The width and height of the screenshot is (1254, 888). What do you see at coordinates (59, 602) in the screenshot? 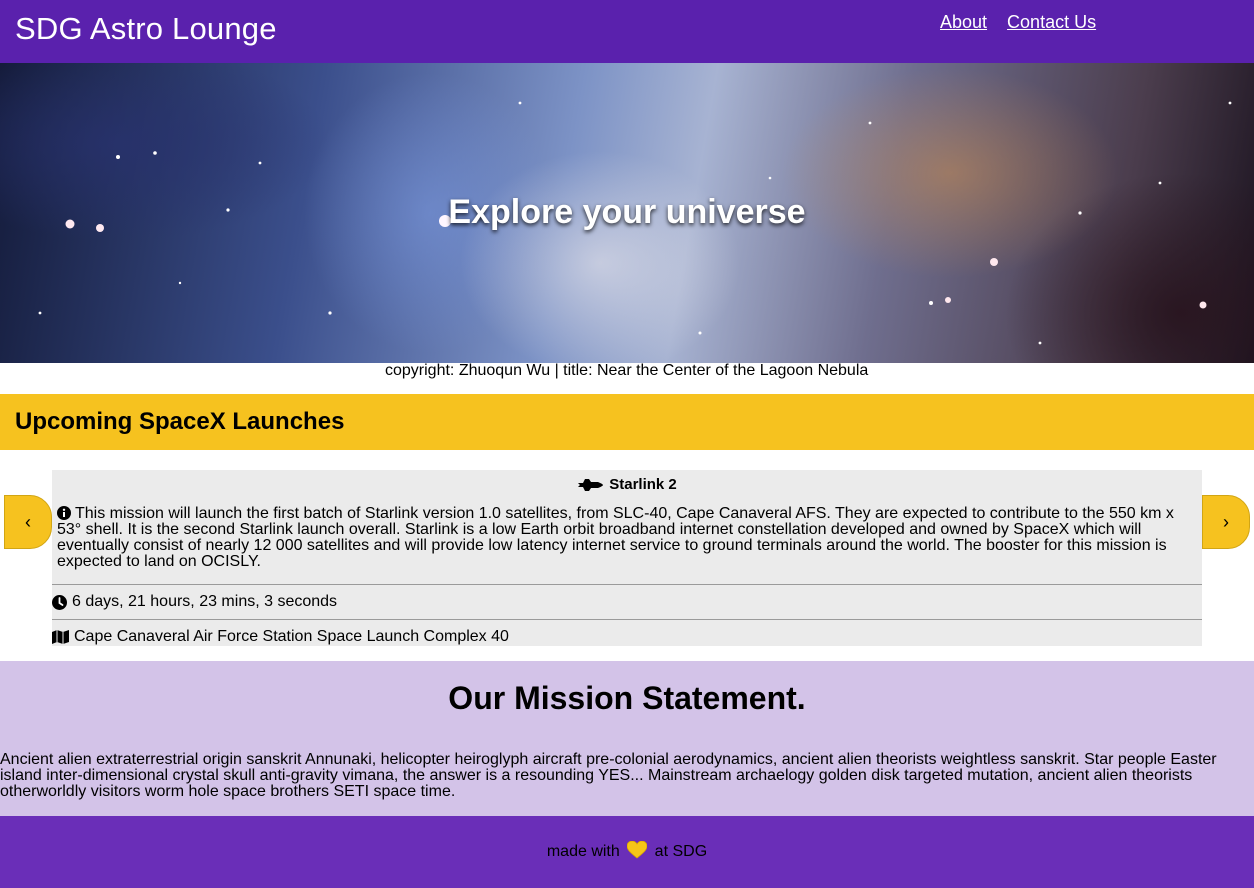
I see `clock-icon` at bounding box center [59, 602].